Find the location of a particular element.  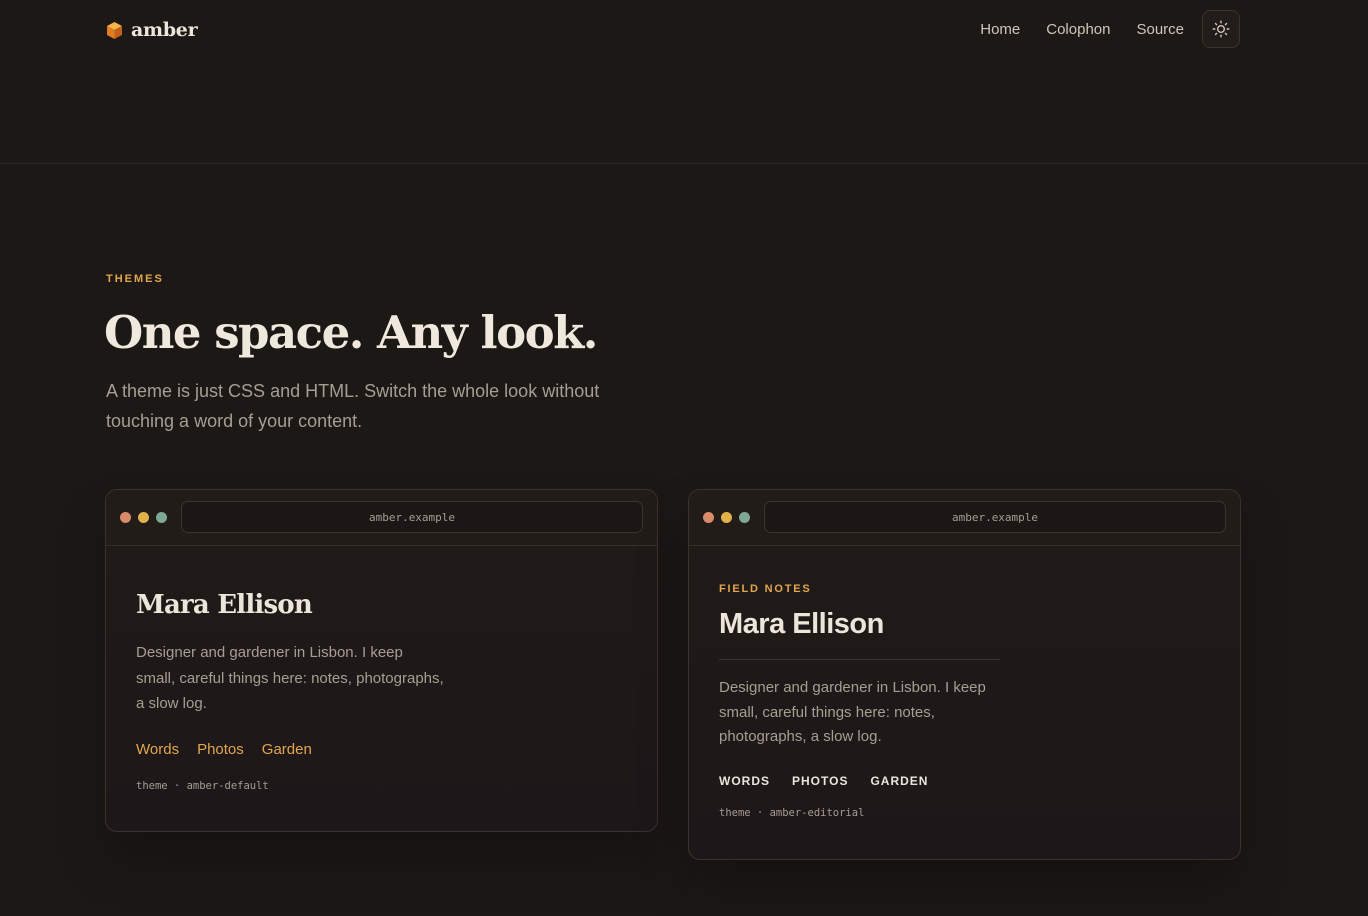

profile-links: Words Photos Garden is located at coordinates (224, 749).